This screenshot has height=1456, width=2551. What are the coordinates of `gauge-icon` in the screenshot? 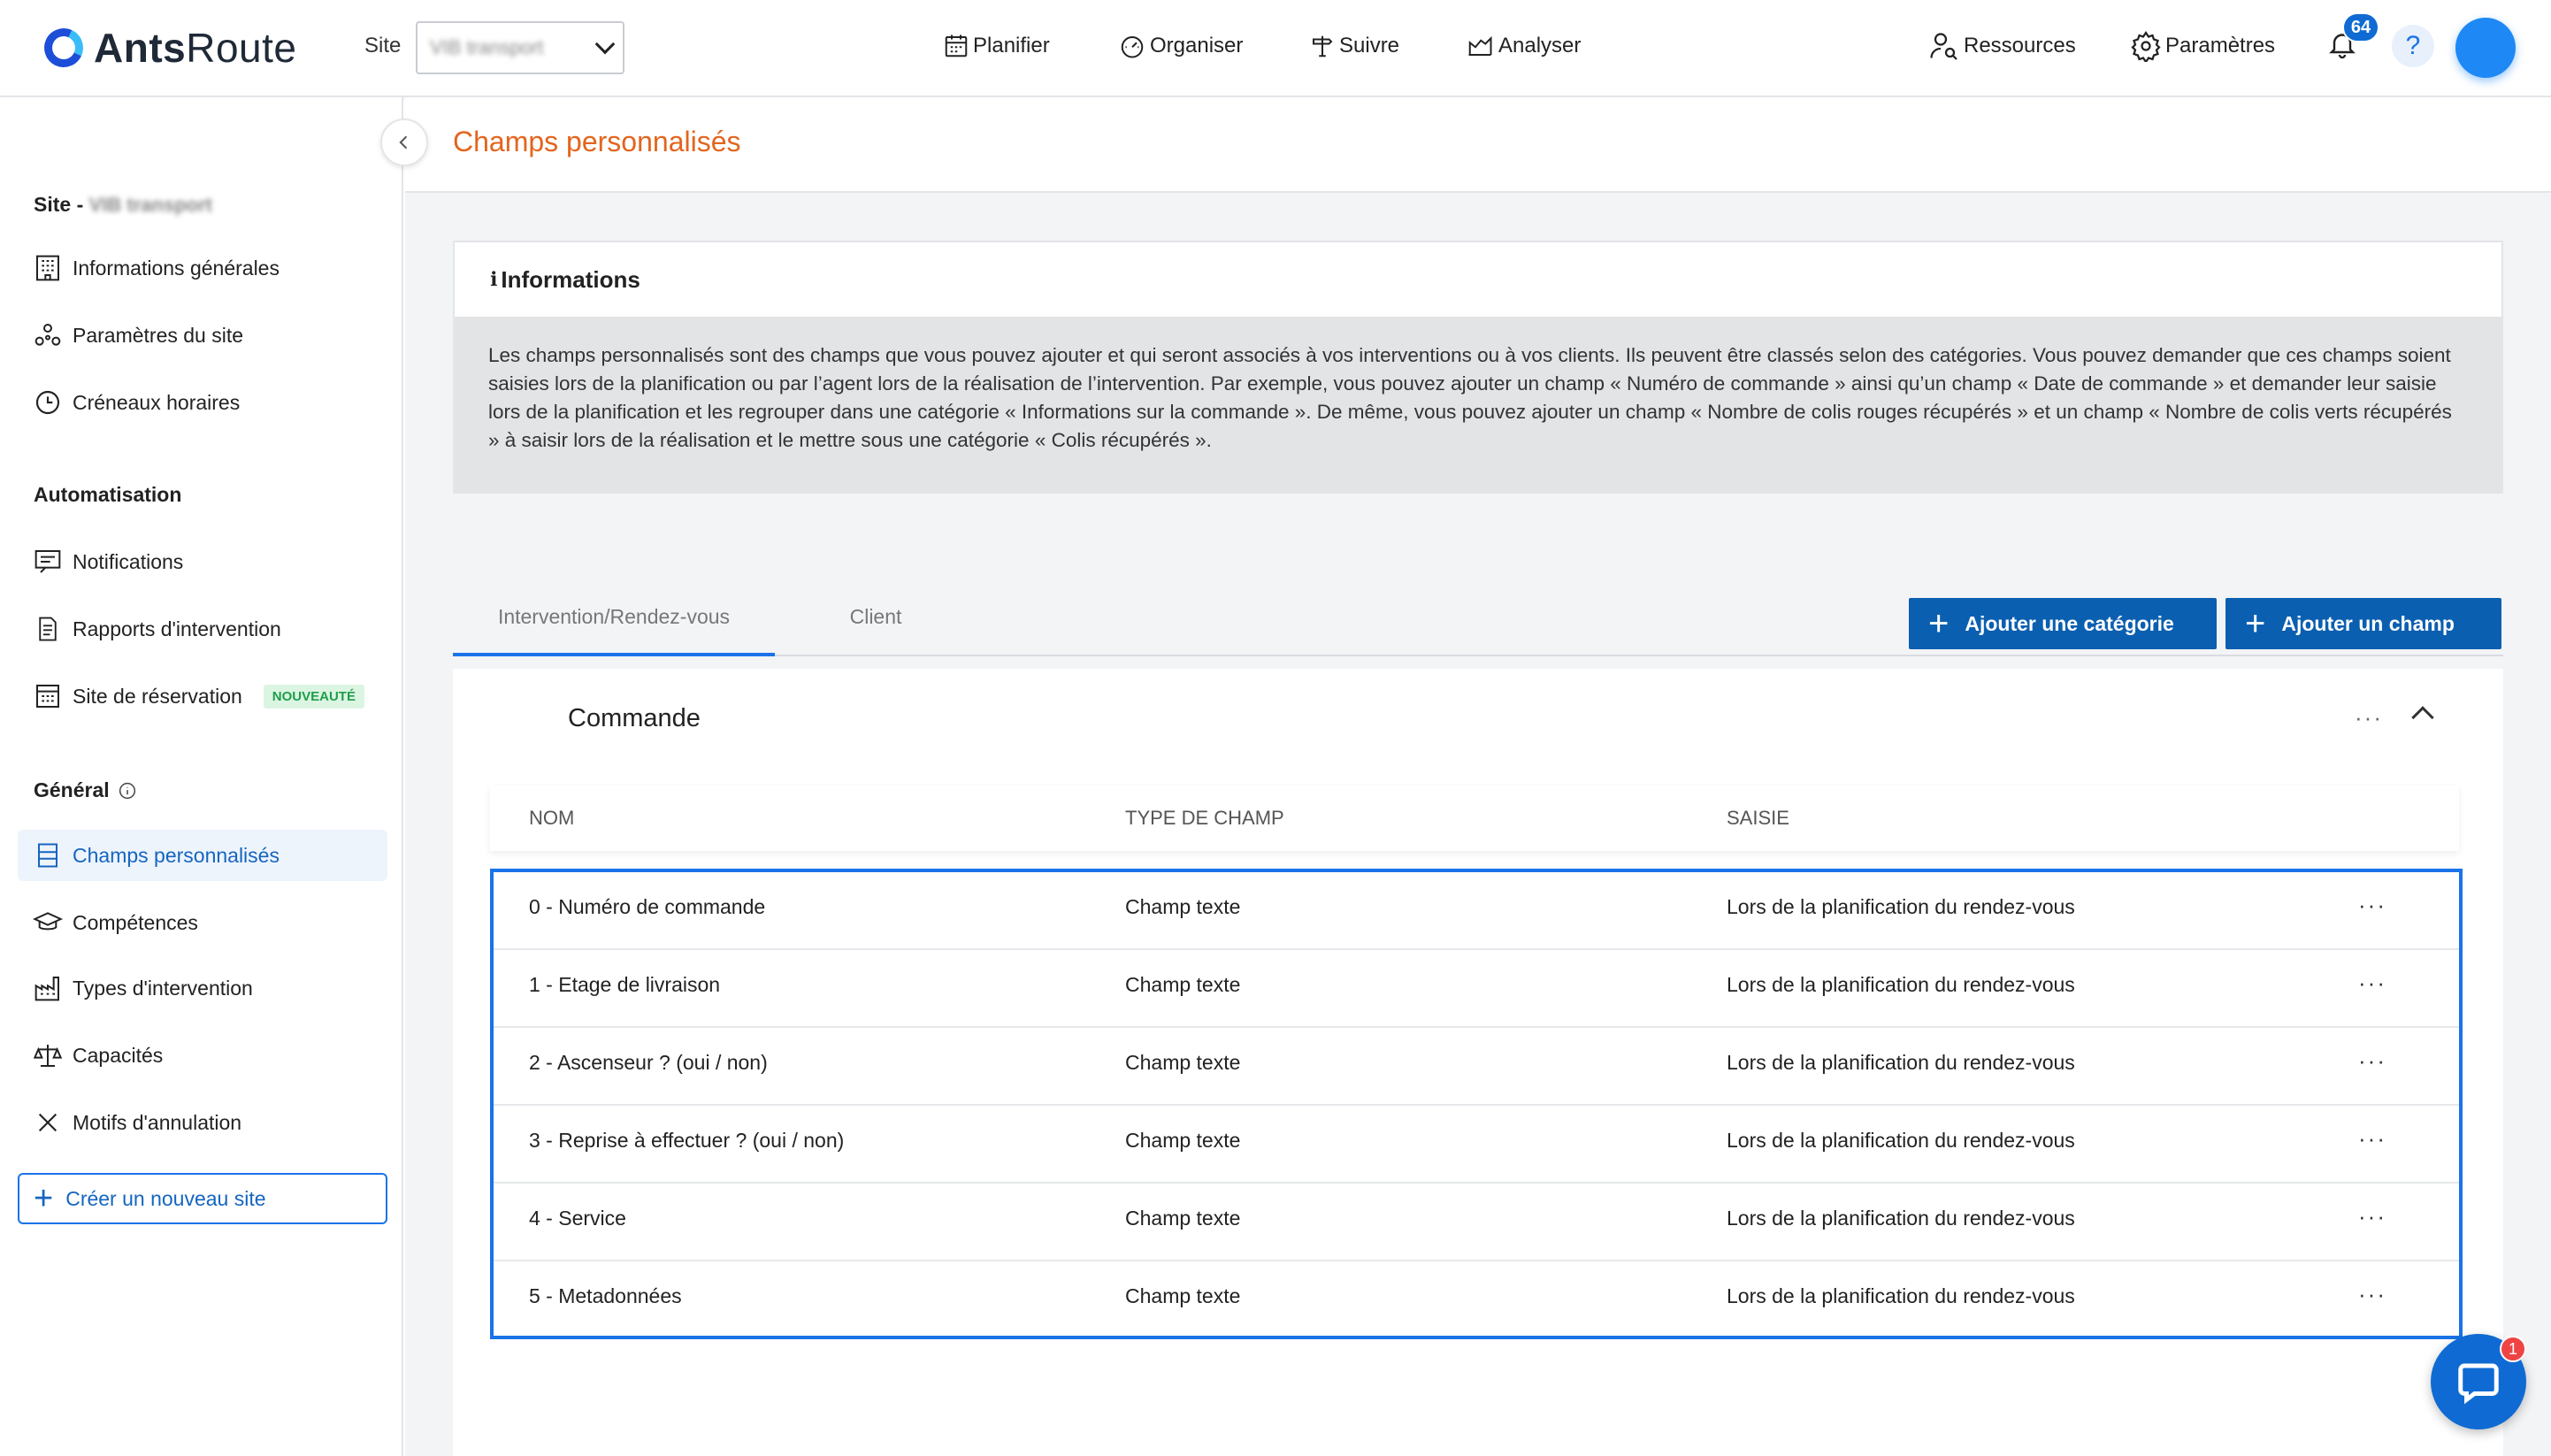 It's located at (1132, 47).